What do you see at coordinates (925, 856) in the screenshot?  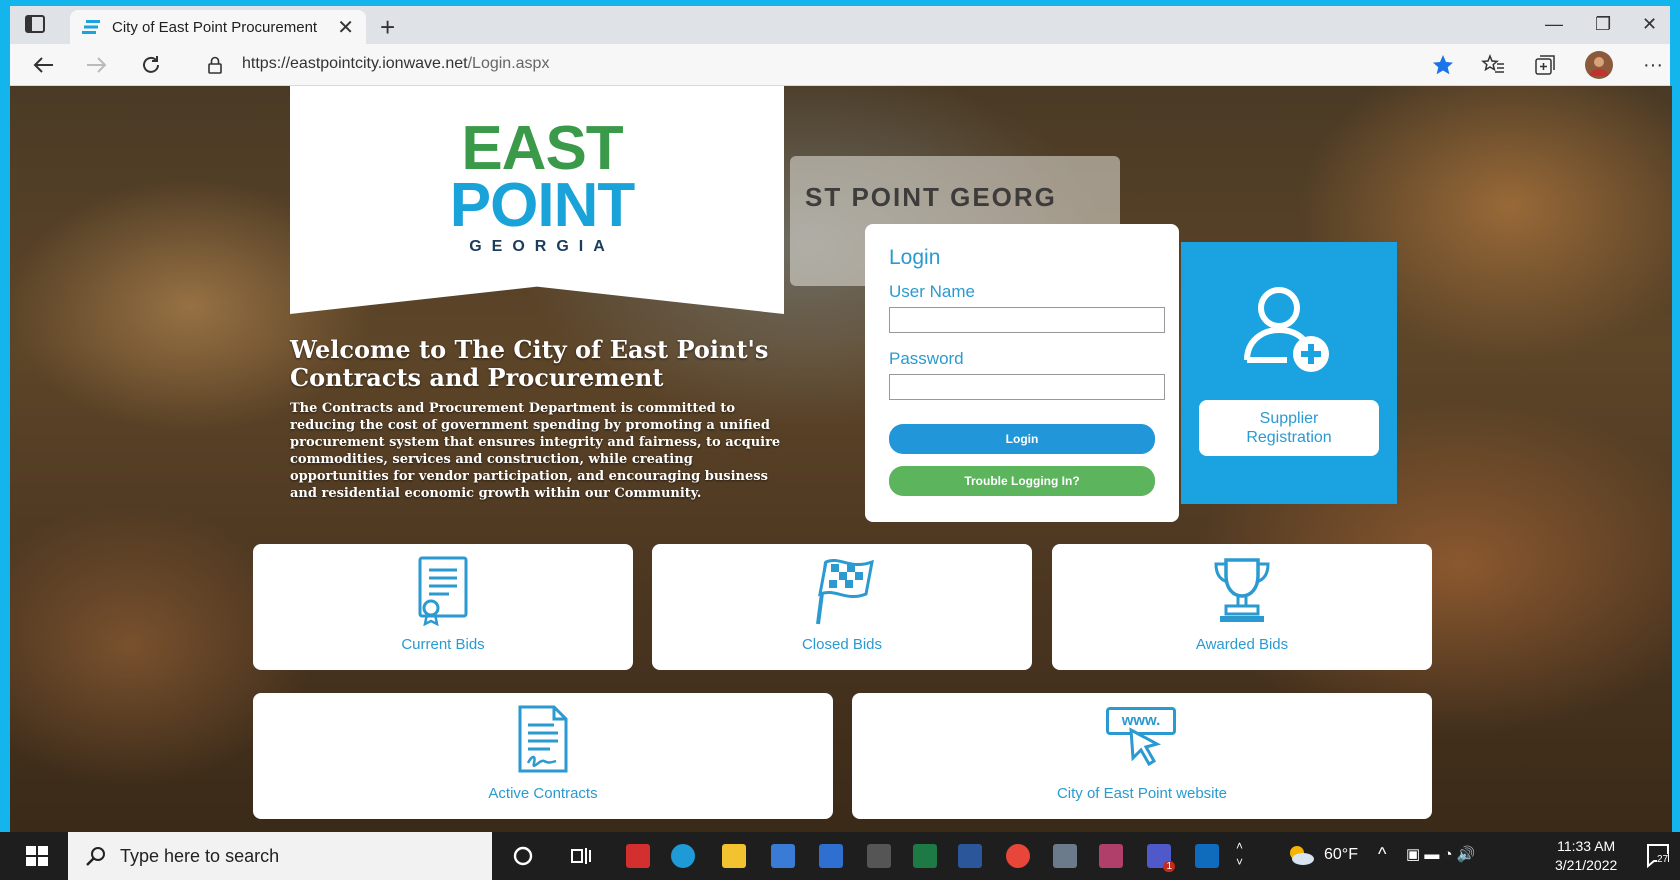 I see `excel-icon` at bounding box center [925, 856].